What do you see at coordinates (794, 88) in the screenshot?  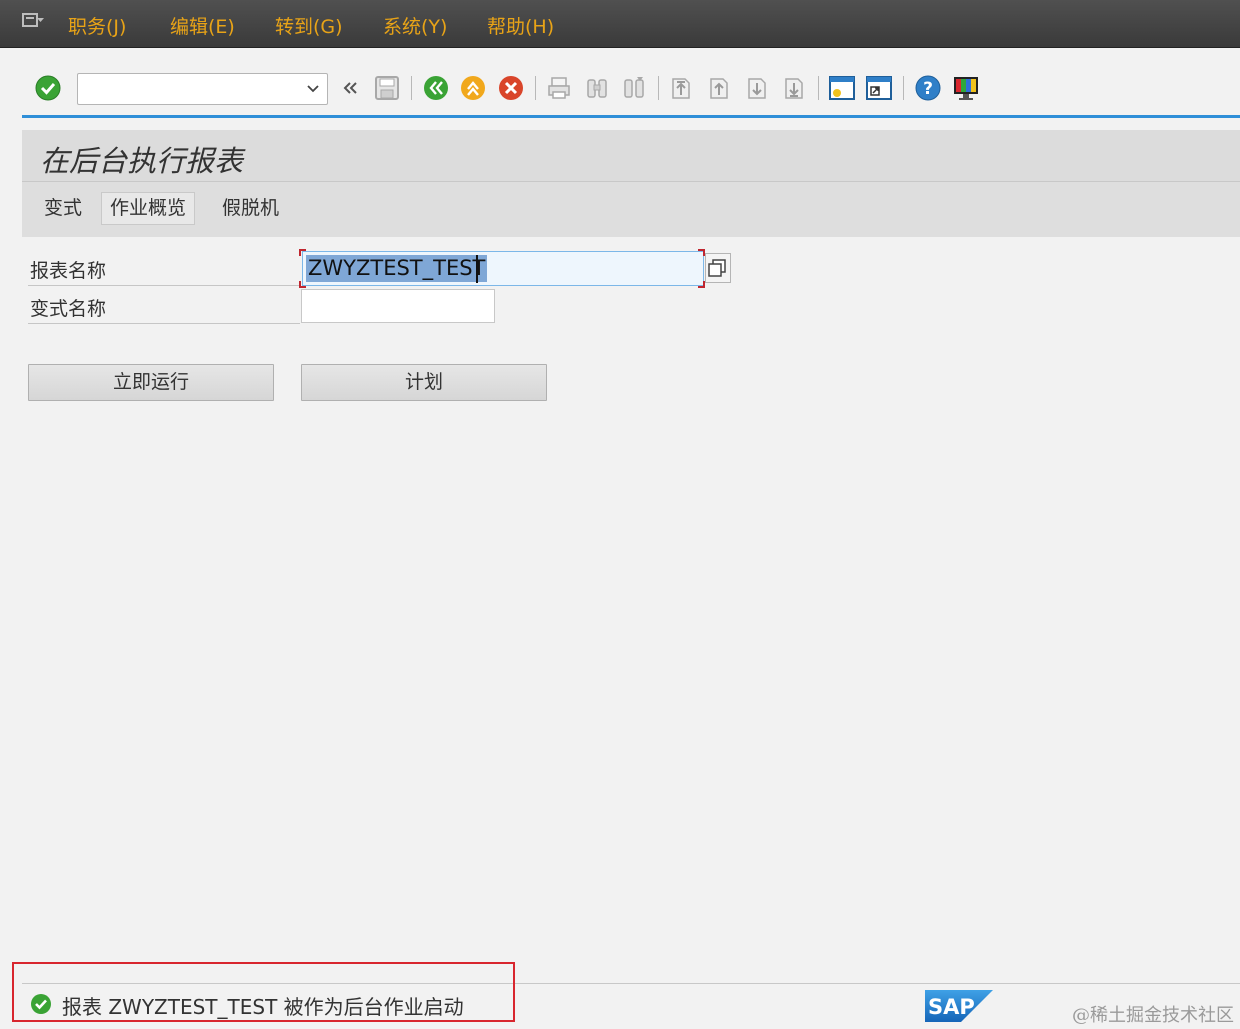 I see `last-page-icon` at bounding box center [794, 88].